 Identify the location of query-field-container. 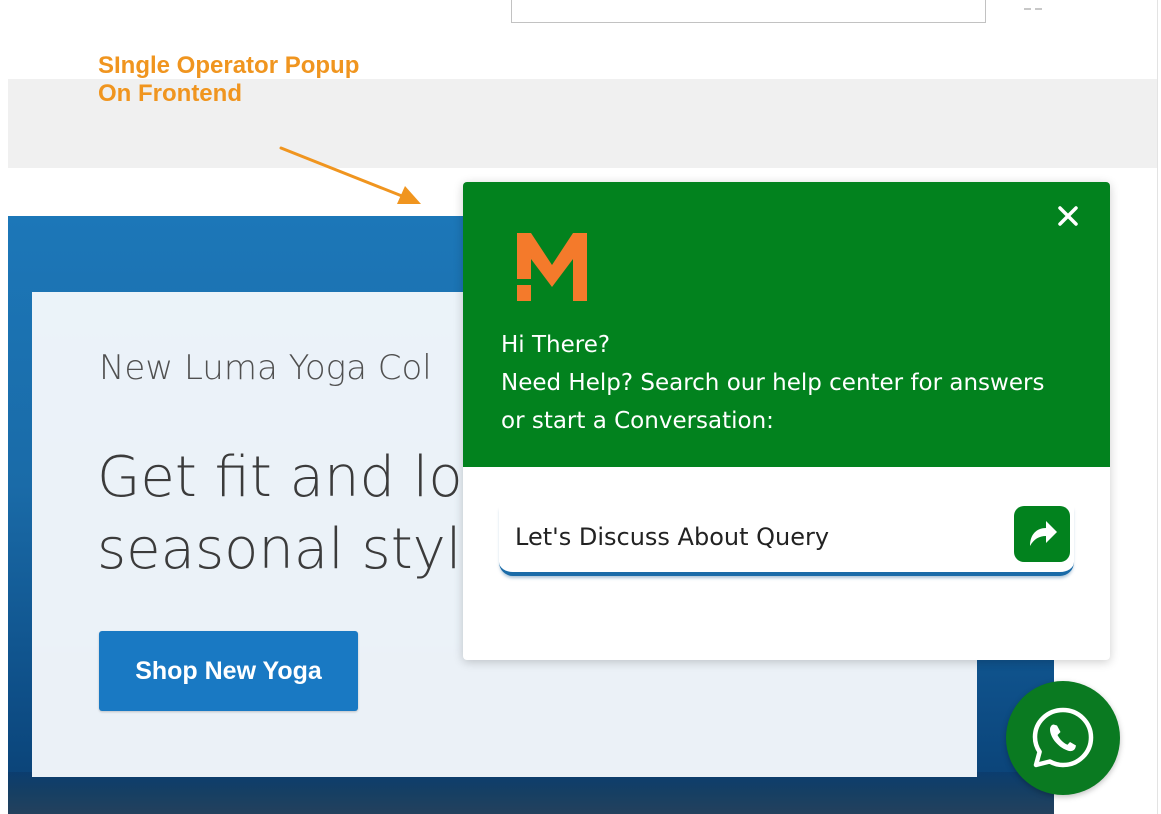
(786, 541).